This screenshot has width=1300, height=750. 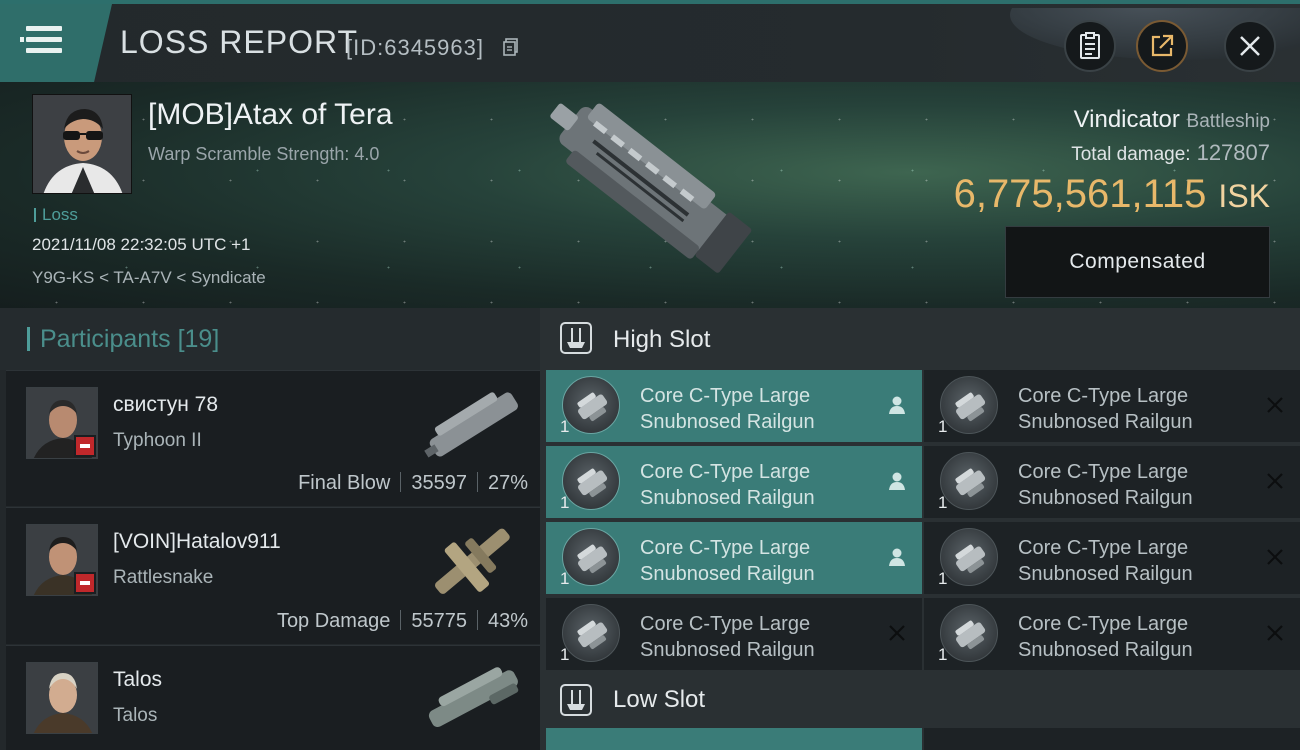 I want to click on participant-percent: 43%, so click(x=507, y=621).